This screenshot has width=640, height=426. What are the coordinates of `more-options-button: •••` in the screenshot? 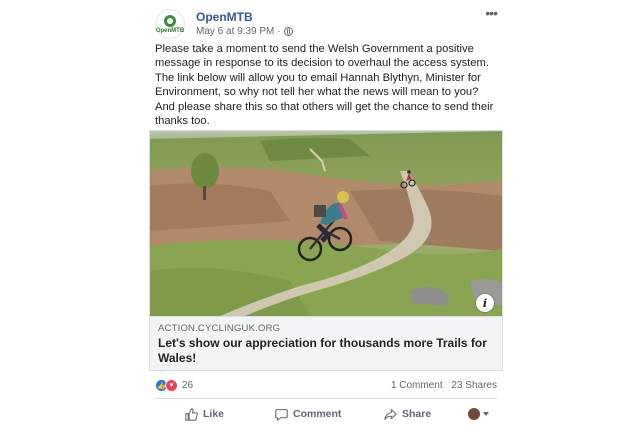 It's located at (491, 13).